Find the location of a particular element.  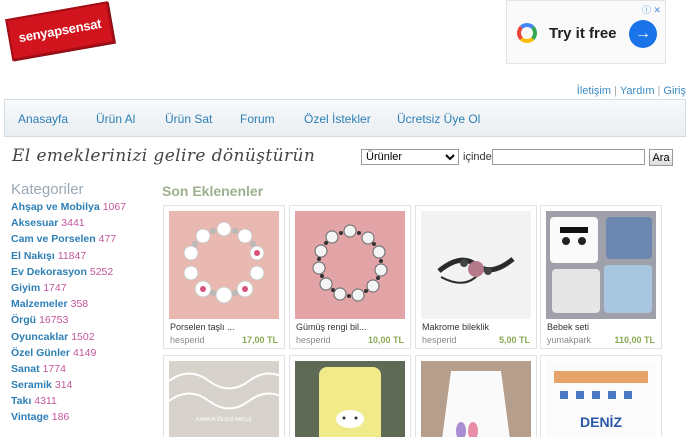

logo-text: senyapsensat is located at coordinates (60, 30).